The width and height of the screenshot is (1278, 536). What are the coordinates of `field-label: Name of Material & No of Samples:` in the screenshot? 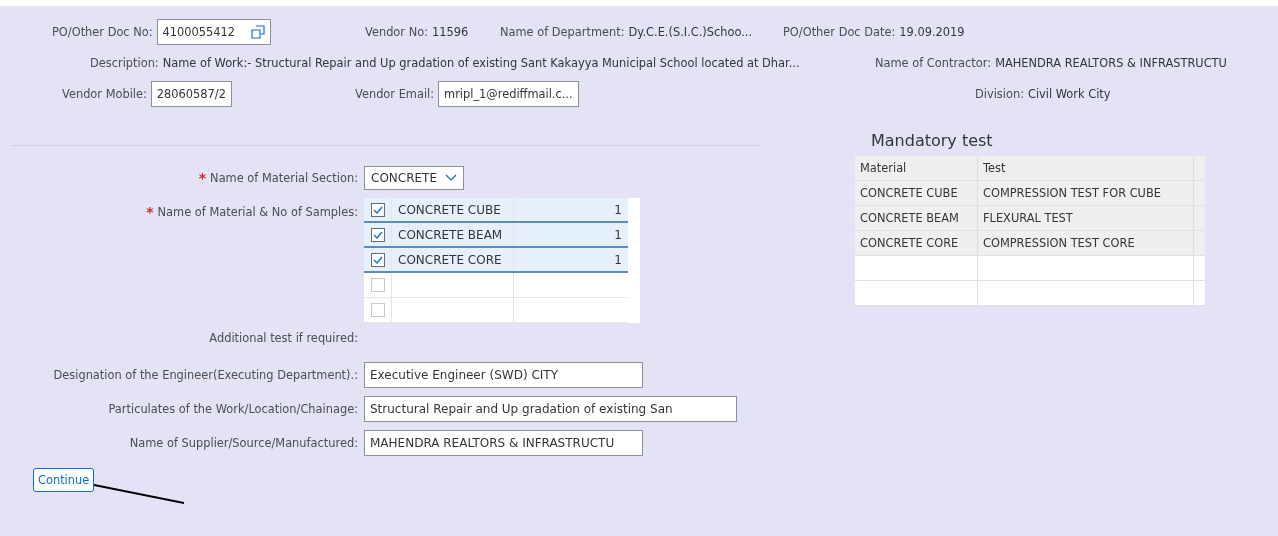 It's located at (257, 212).